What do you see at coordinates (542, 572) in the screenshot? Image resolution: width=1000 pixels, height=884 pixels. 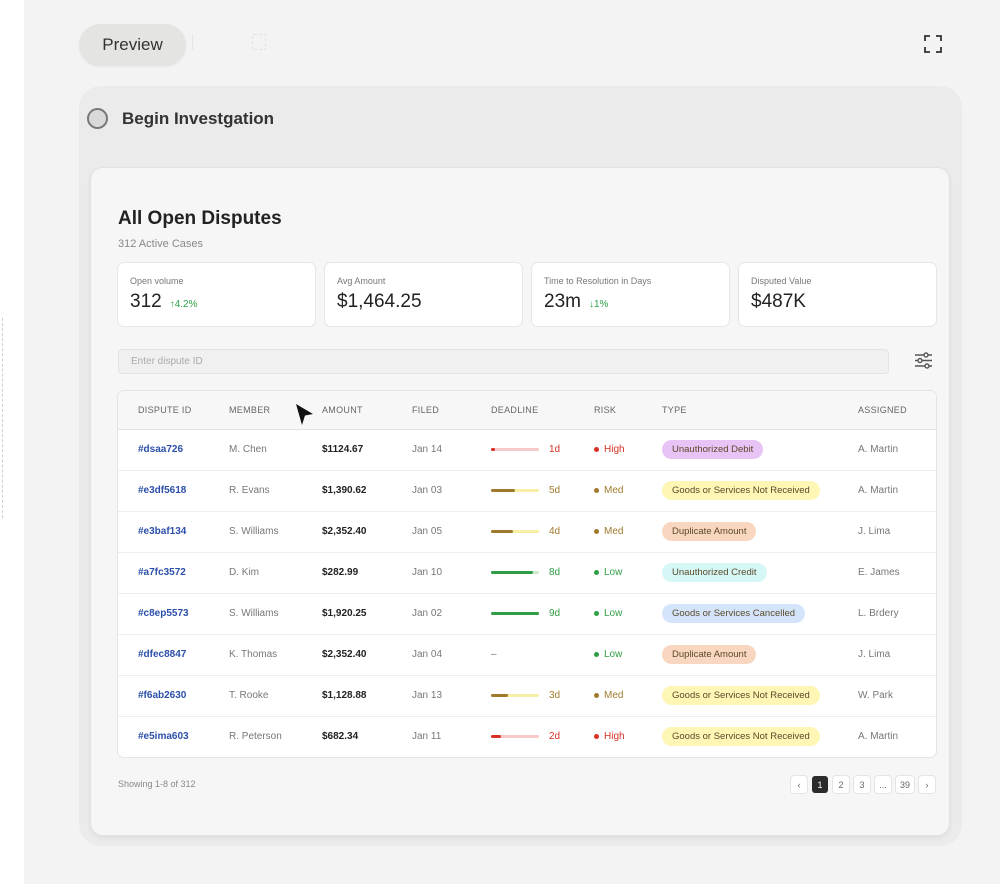 I see `deadline-cell: 8d` at bounding box center [542, 572].